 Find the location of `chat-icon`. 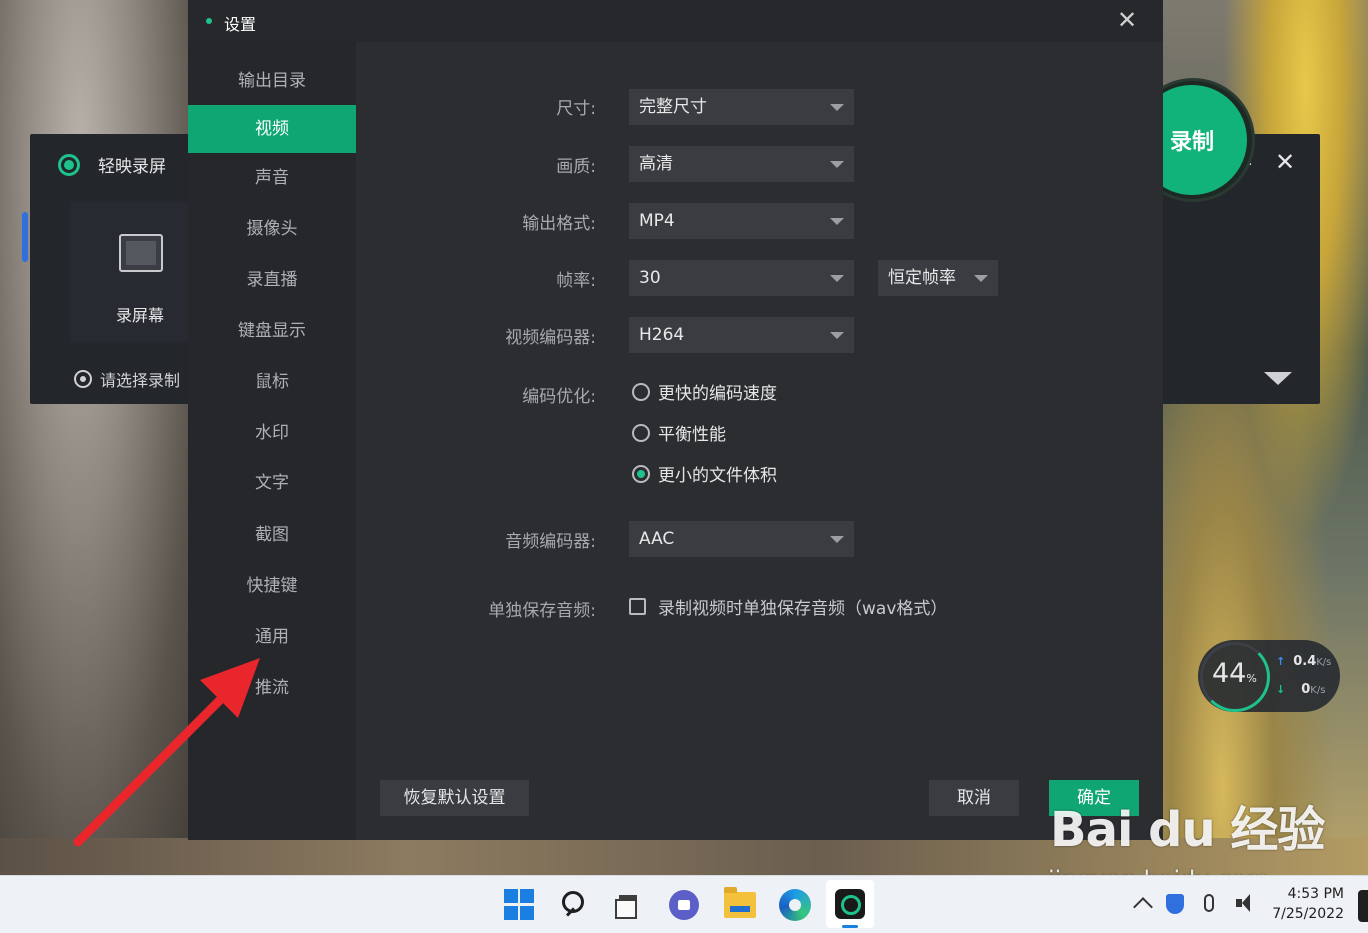

chat-icon is located at coordinates (684, 905).